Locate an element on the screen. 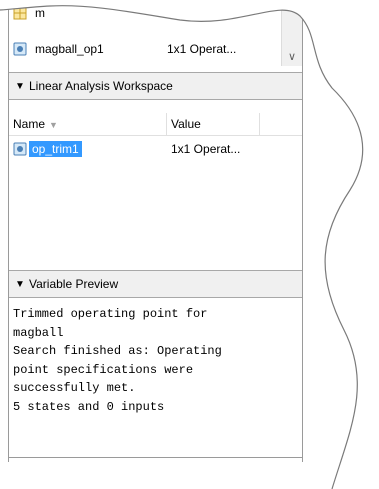 The width and height of the screenshot is (379, 489). variable-name: m is located at coordinates (40, 13).